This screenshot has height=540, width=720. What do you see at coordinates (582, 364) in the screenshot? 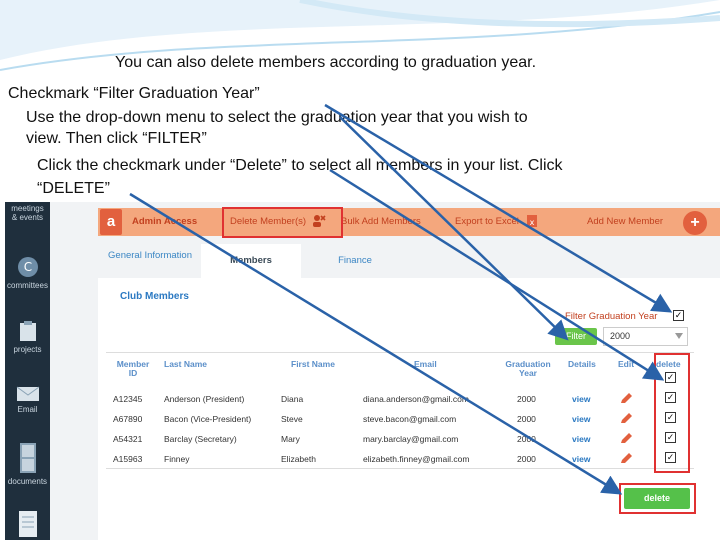
I see `col-details: Details` at bounding box center [582, 364].